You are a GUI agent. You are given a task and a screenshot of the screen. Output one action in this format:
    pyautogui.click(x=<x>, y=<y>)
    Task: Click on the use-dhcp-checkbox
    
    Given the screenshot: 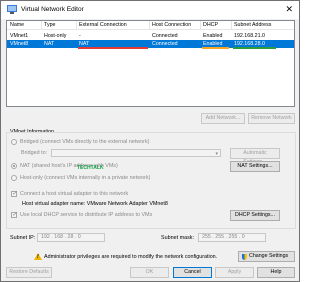 What is the action you would take?
    pyautogui.click(x=14, y=214)
    